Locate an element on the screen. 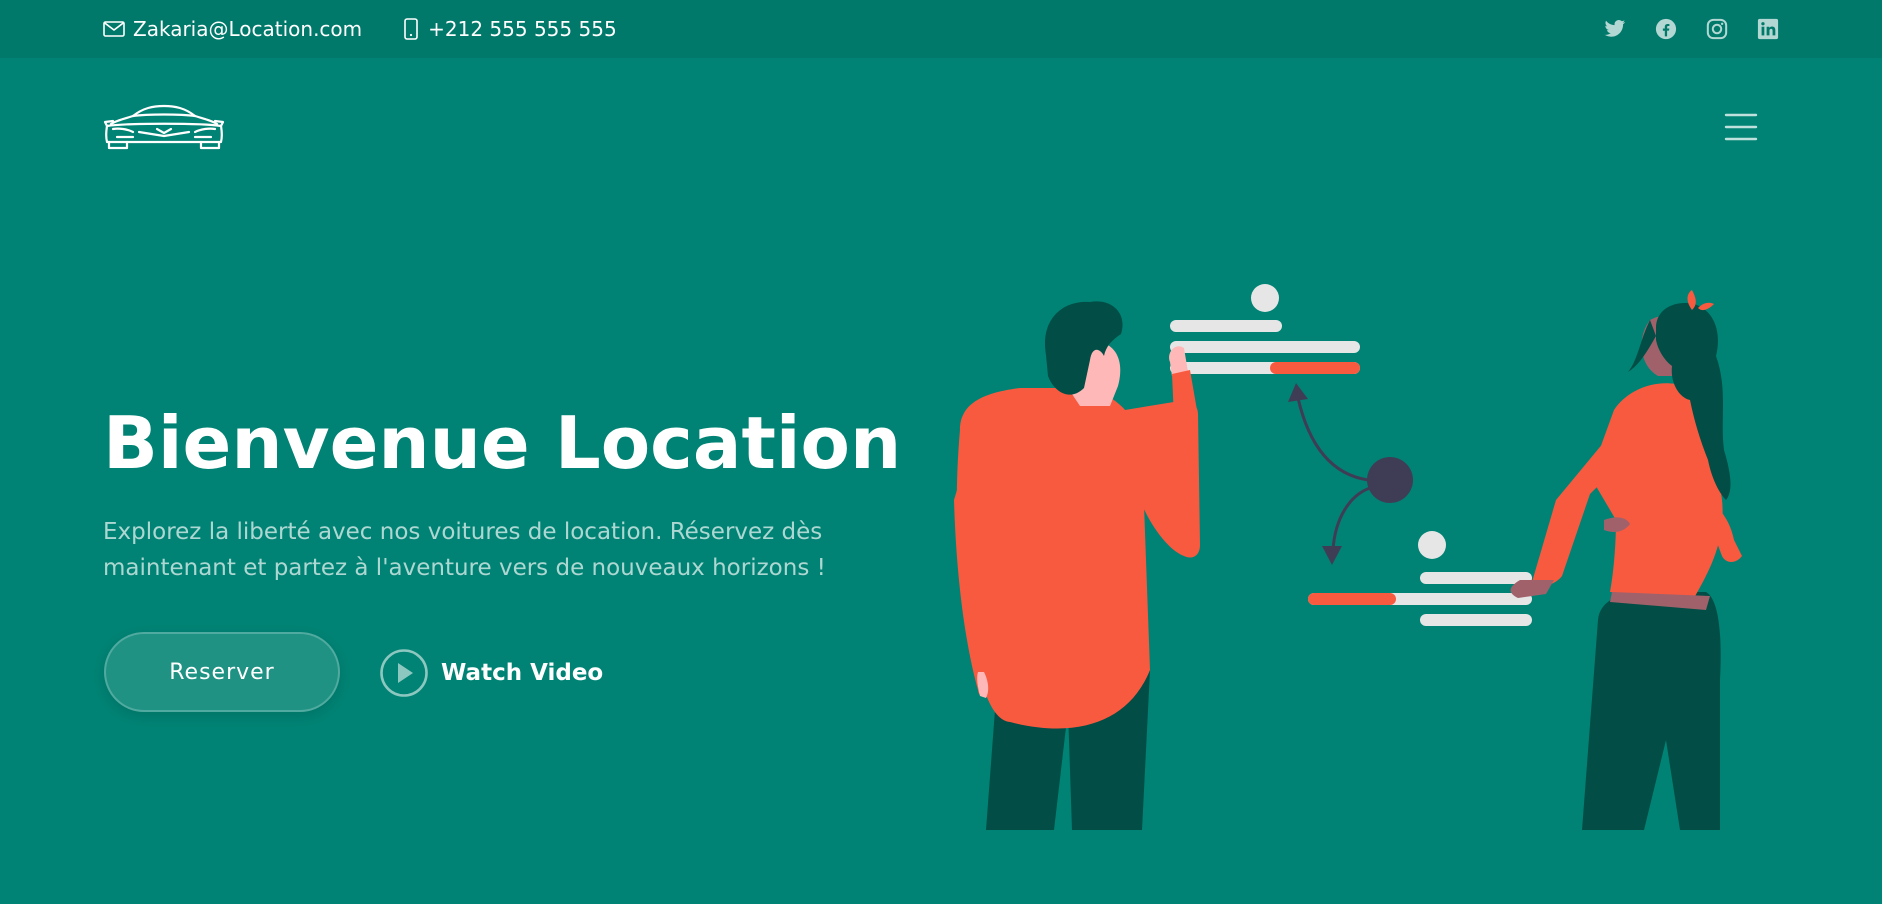 The width and height of the screenshot is (1882, 904). car-logo-icon is located at coordinates (164, 127).